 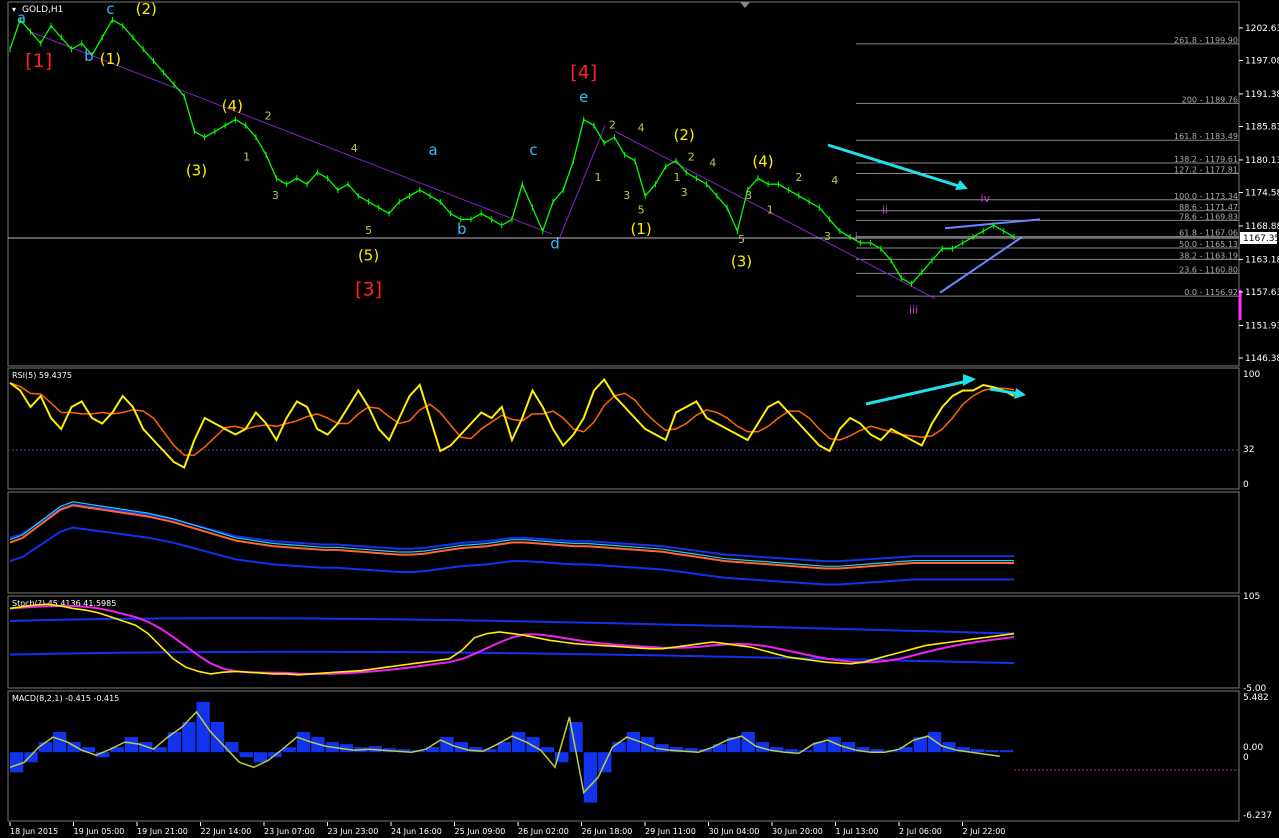 What do you see at coordinates (607, 831) in the screenshot?
I see `time-tick-label: 26 Jun 18:00` at bounding box center [607, 831].